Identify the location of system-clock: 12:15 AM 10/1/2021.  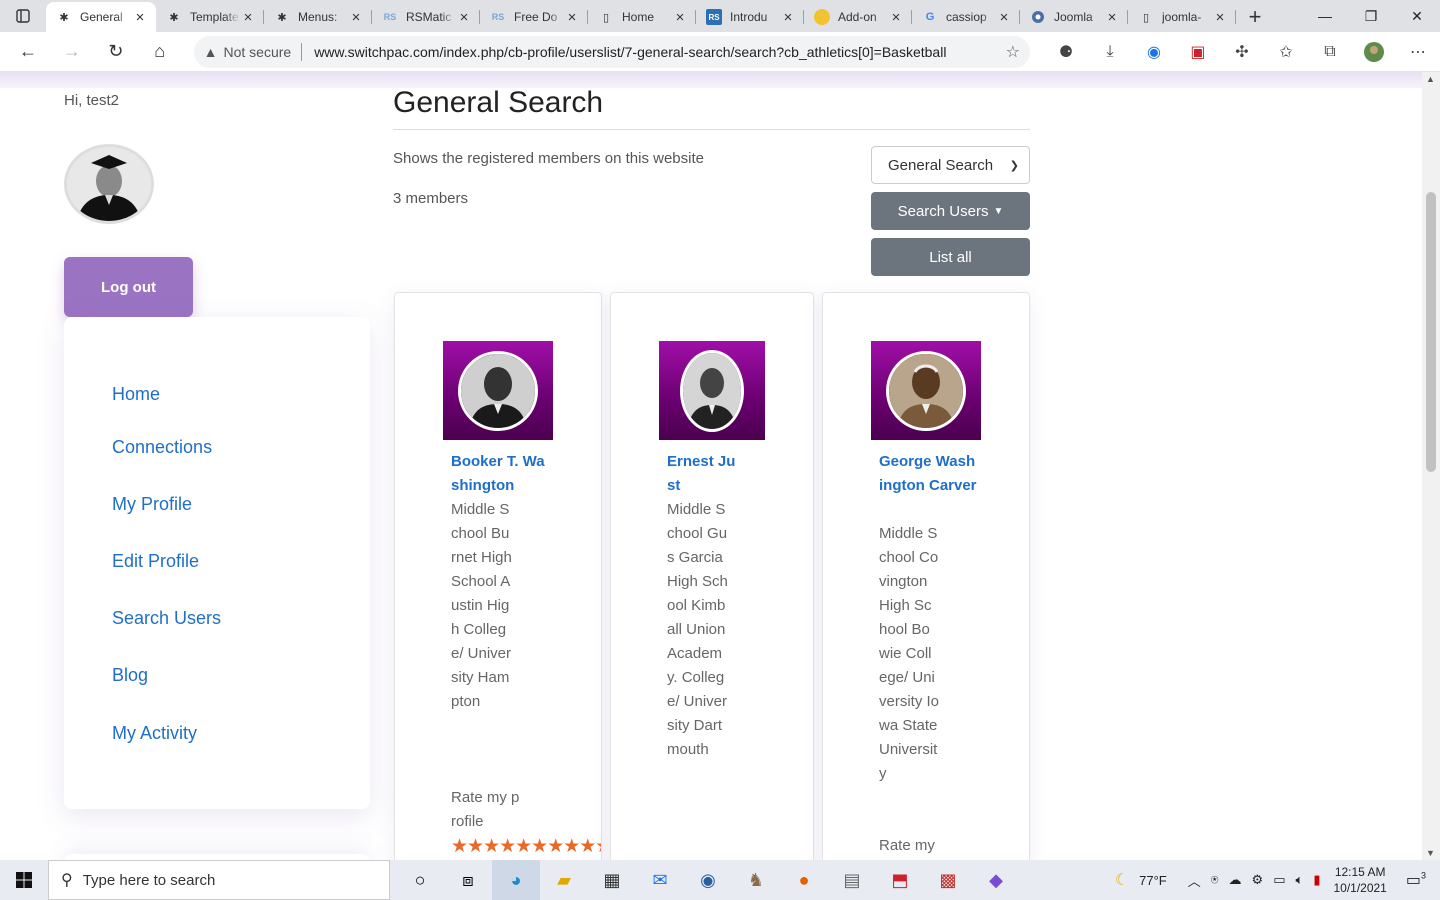
(1359, 880).